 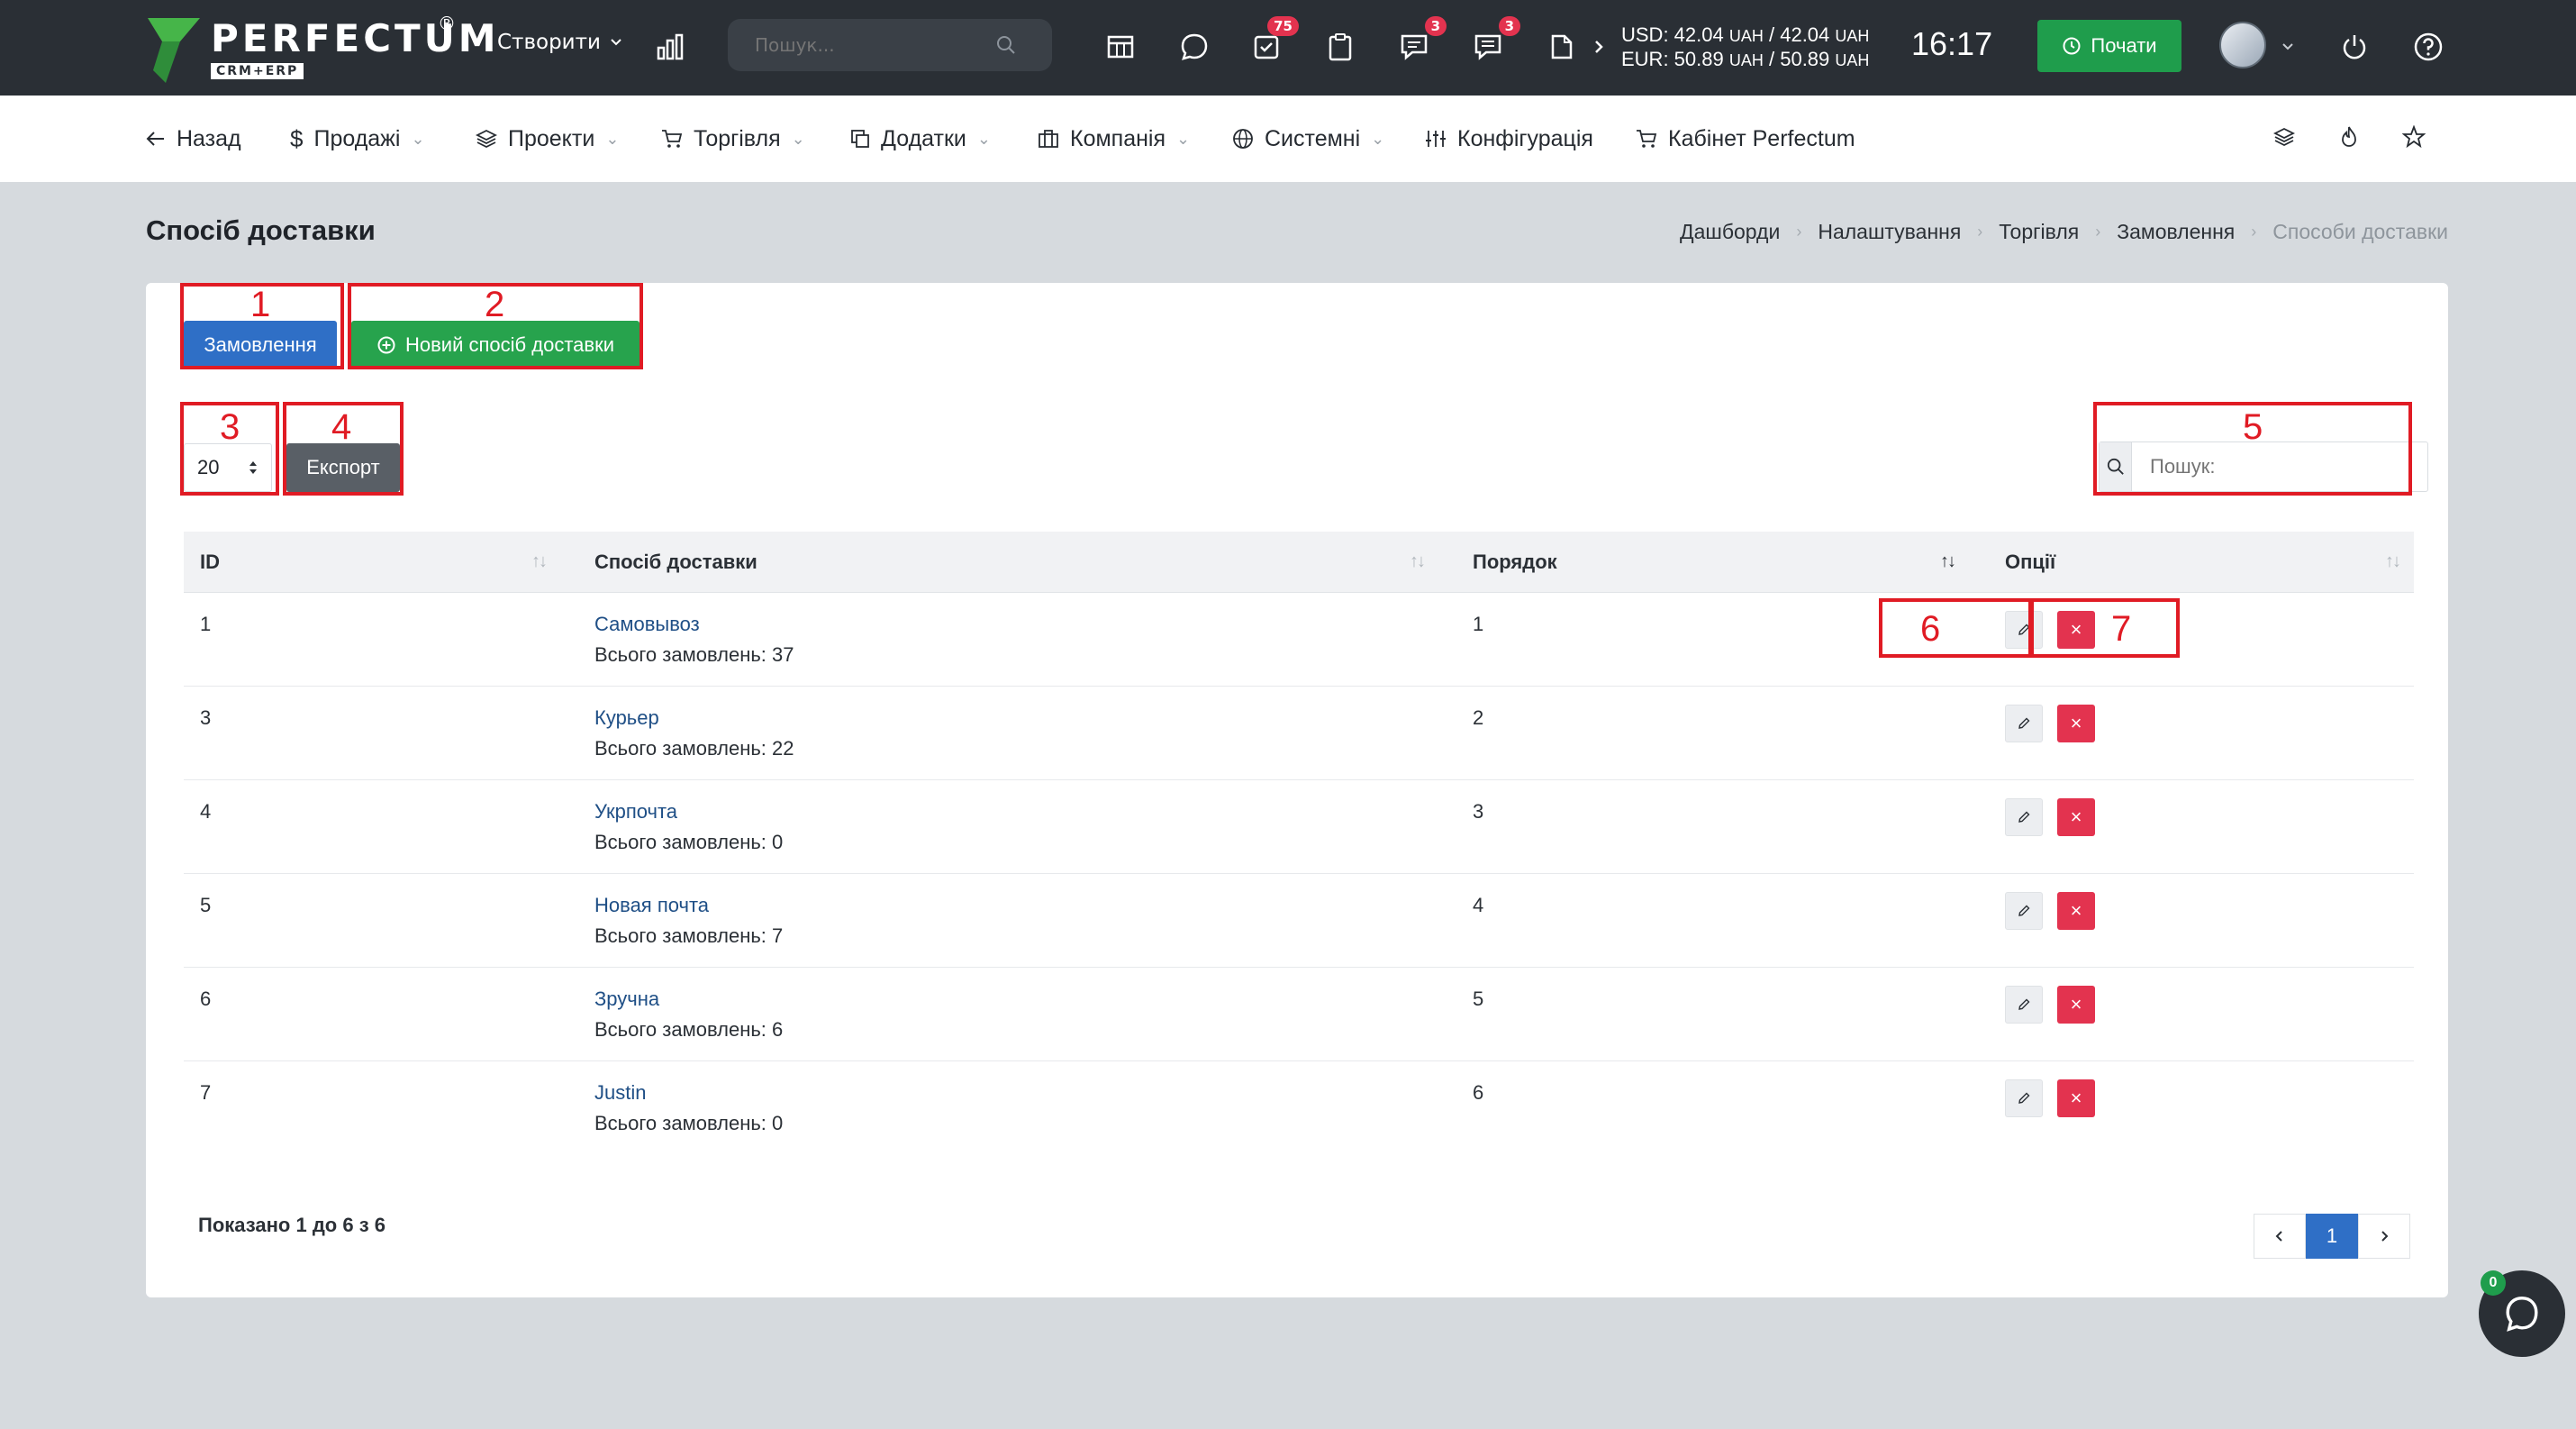 What do you see at coordinates (1495, 40) in the screenshot?
I see `messages-icon: 3` at bounding box center [1495, 40].